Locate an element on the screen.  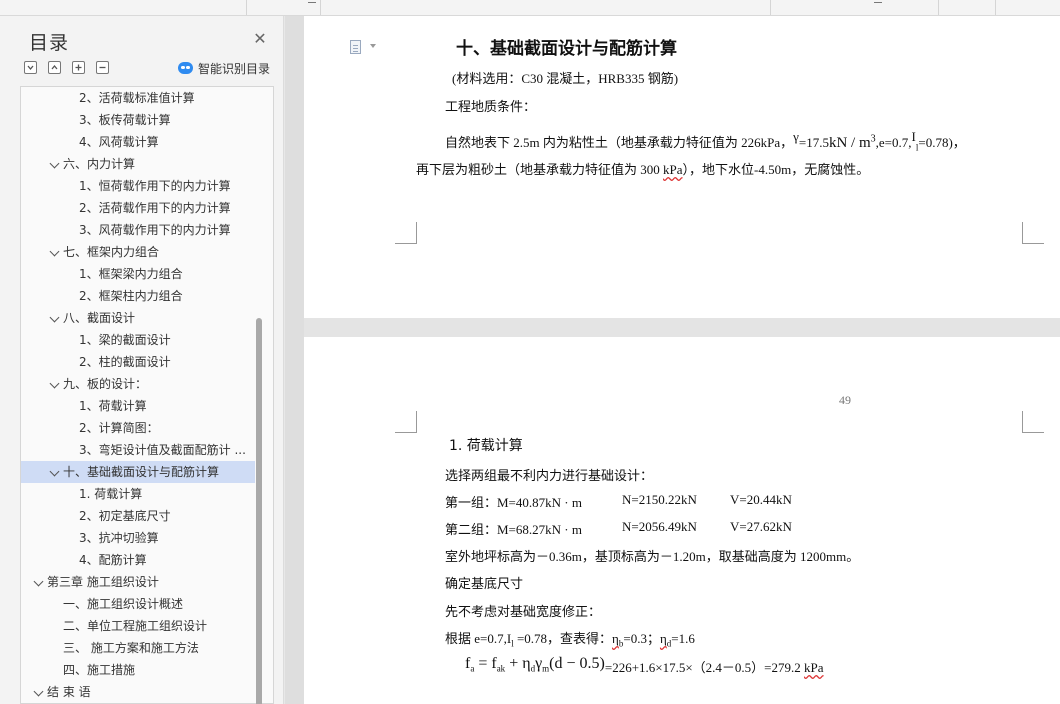
smart-toc-button: 智能识别目录 is located at coordinates (224, 68).